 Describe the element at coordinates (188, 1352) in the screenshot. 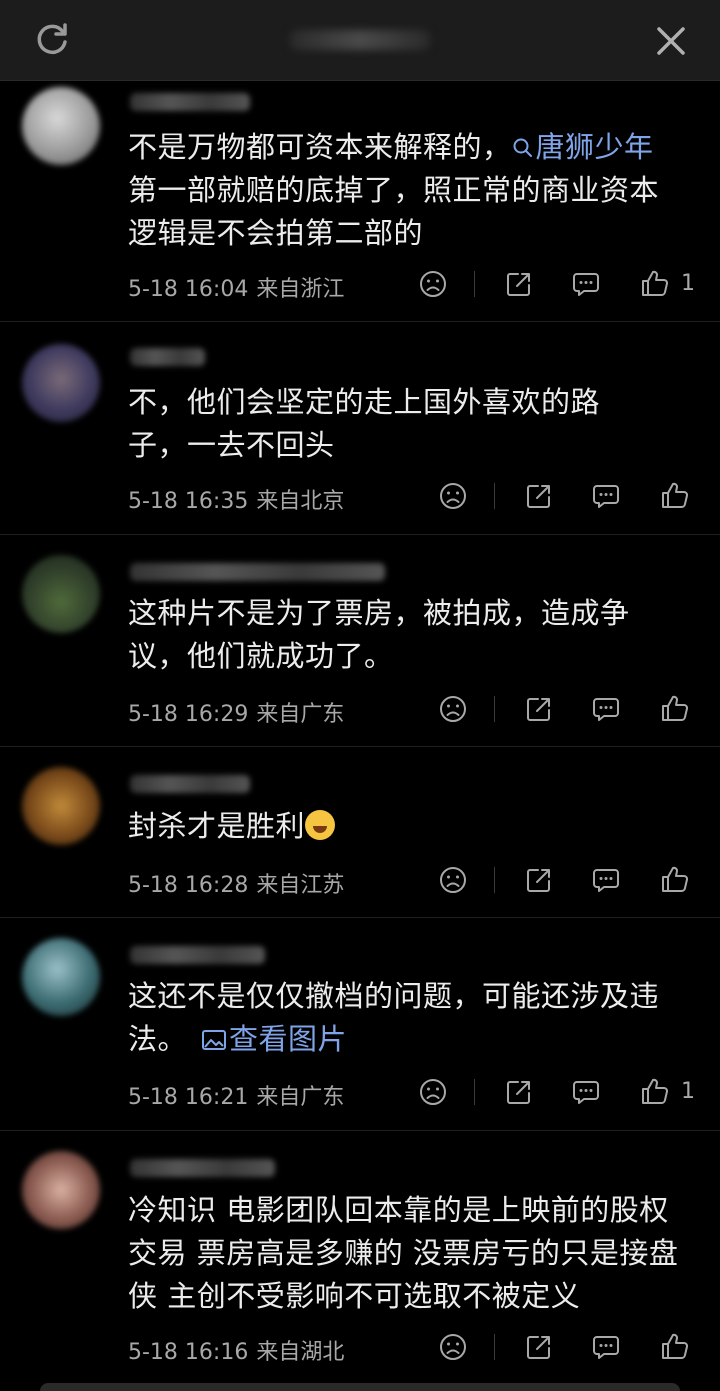

I see `comment-date: 5-18 16:16` at that location.